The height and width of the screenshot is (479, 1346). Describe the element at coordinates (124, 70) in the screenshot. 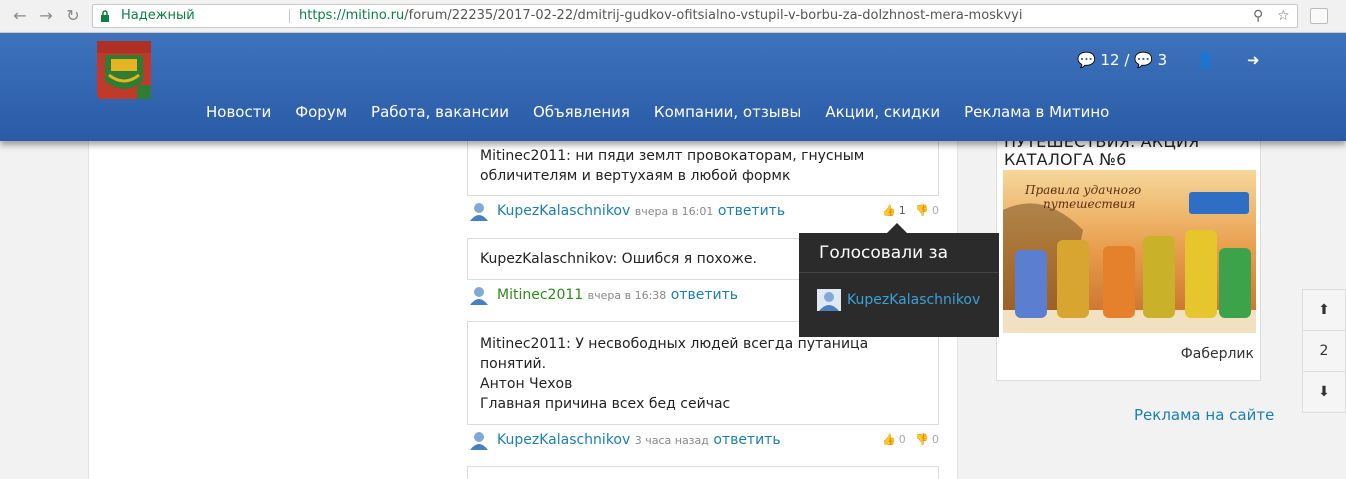

I see `site-logo` at that location.